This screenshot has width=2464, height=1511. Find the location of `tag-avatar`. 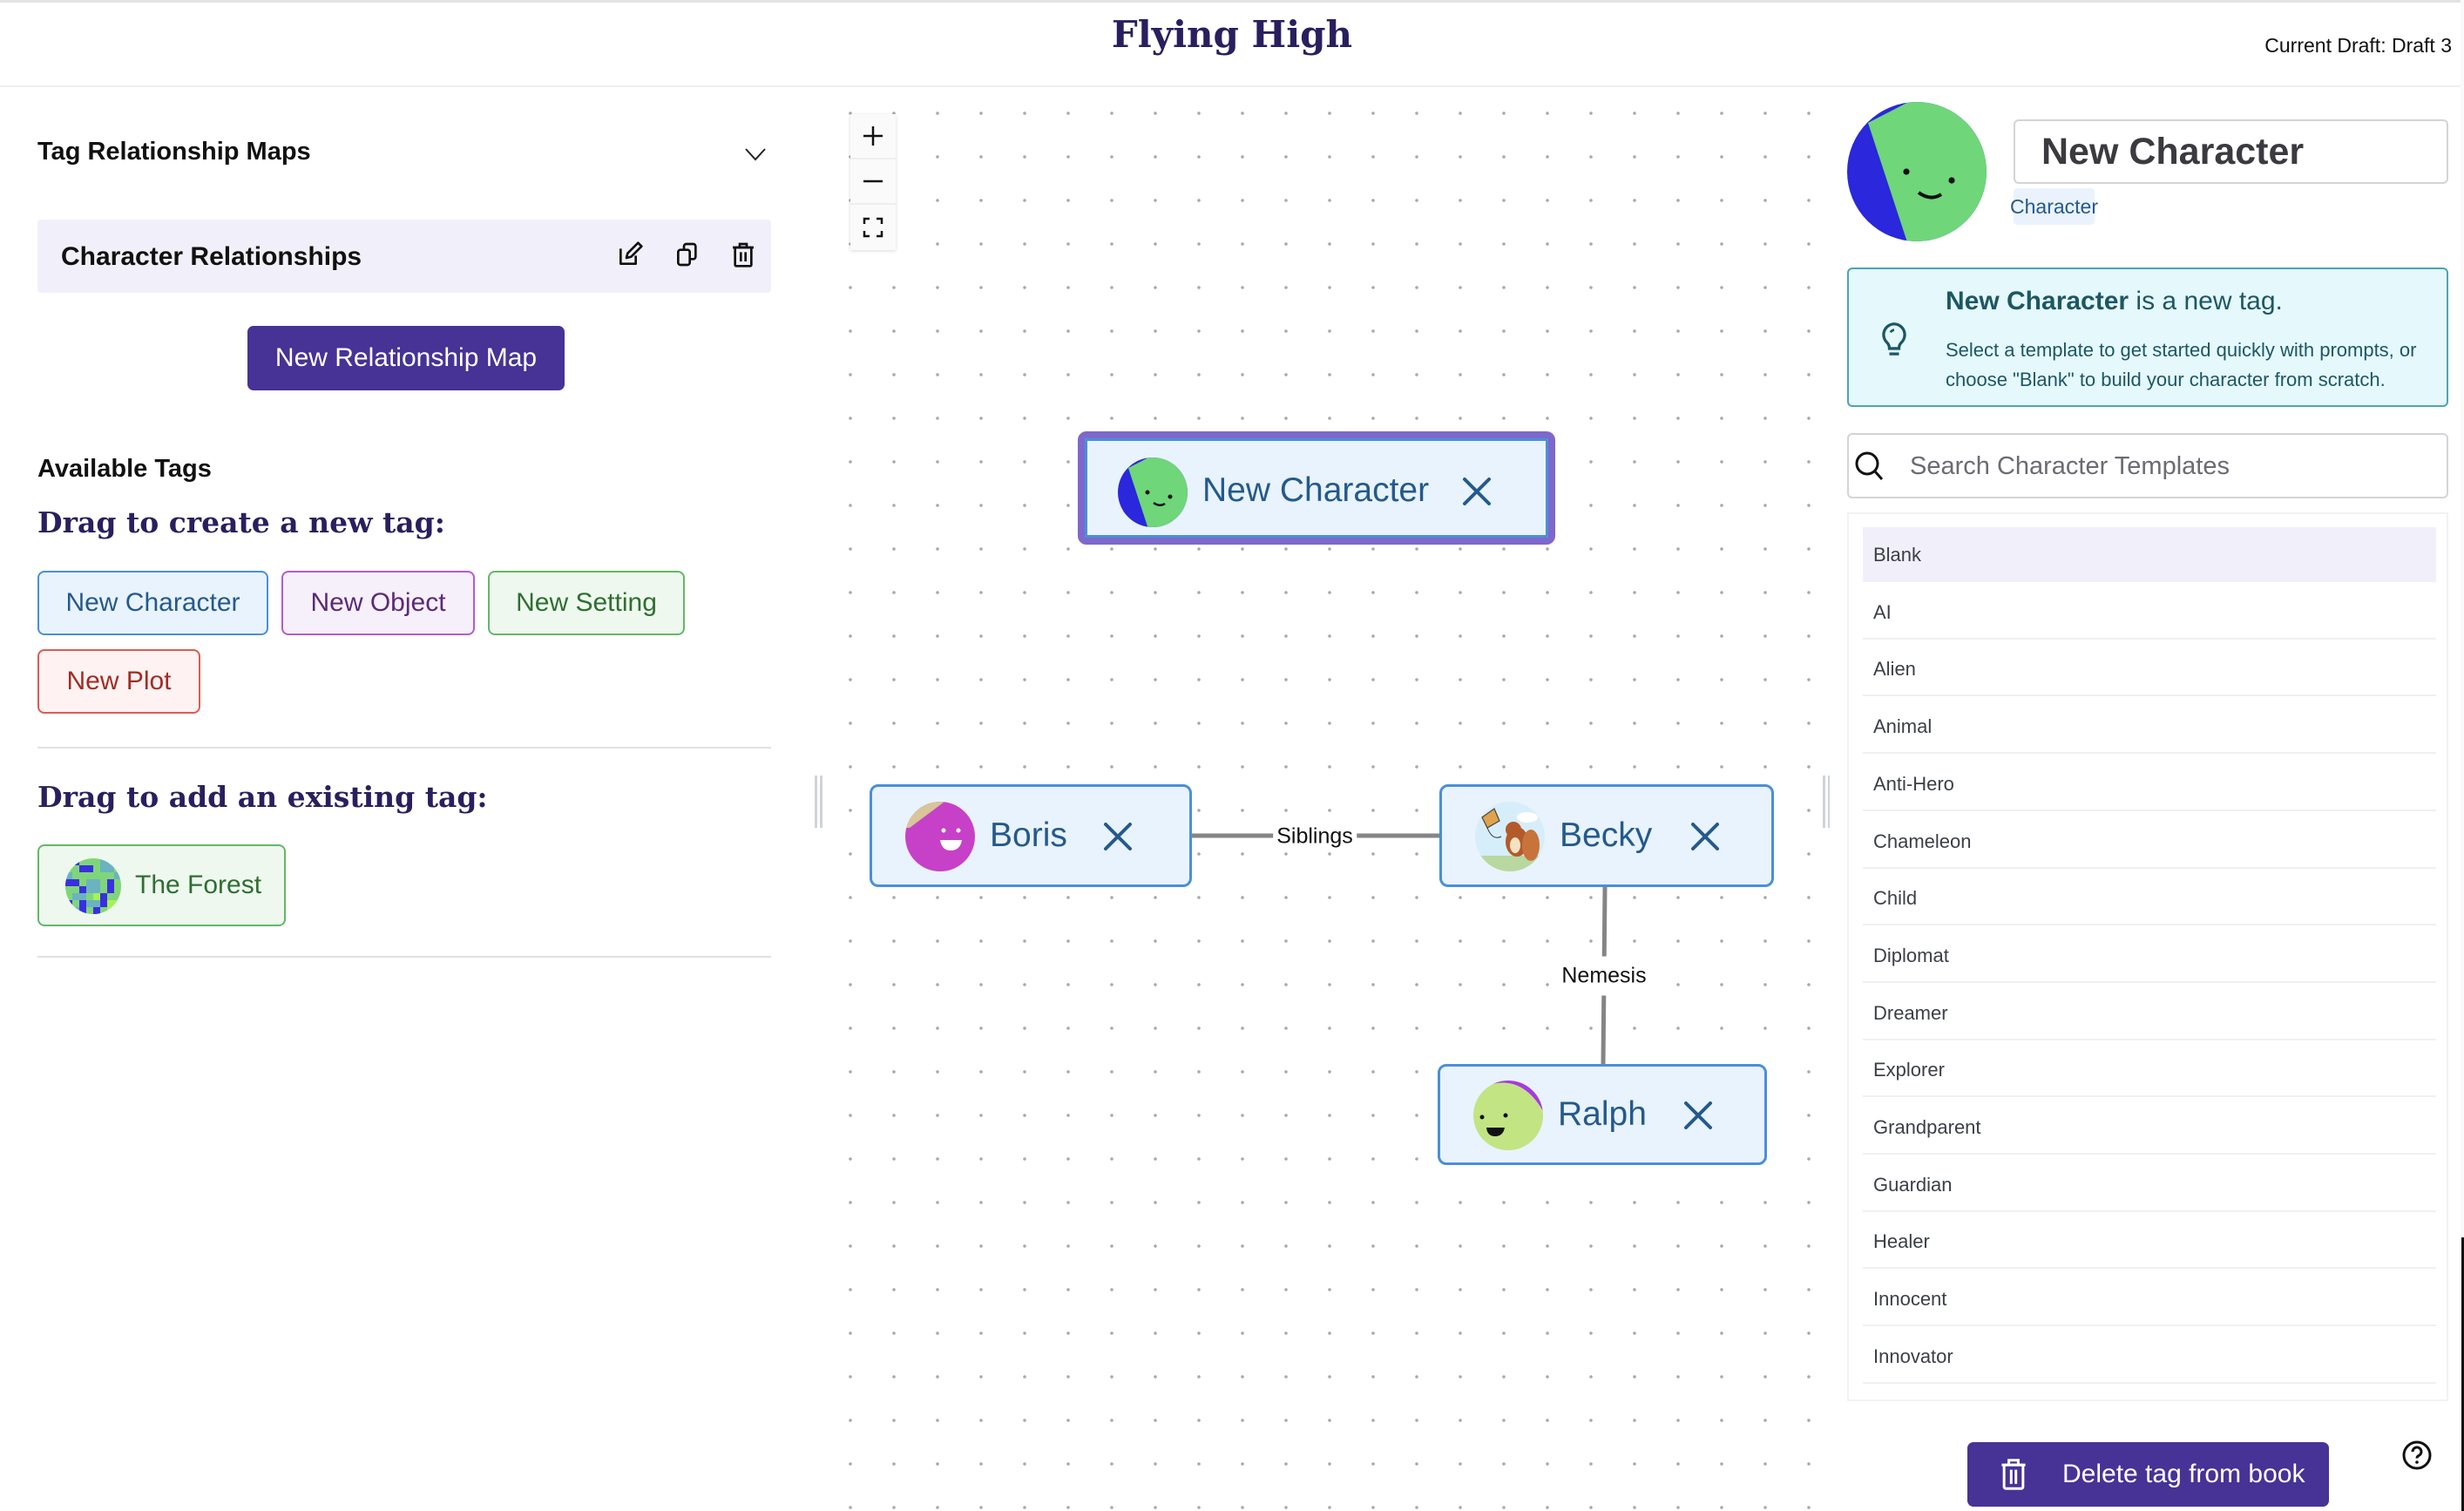

tag-avatar is located at coordinates (1917, 171).